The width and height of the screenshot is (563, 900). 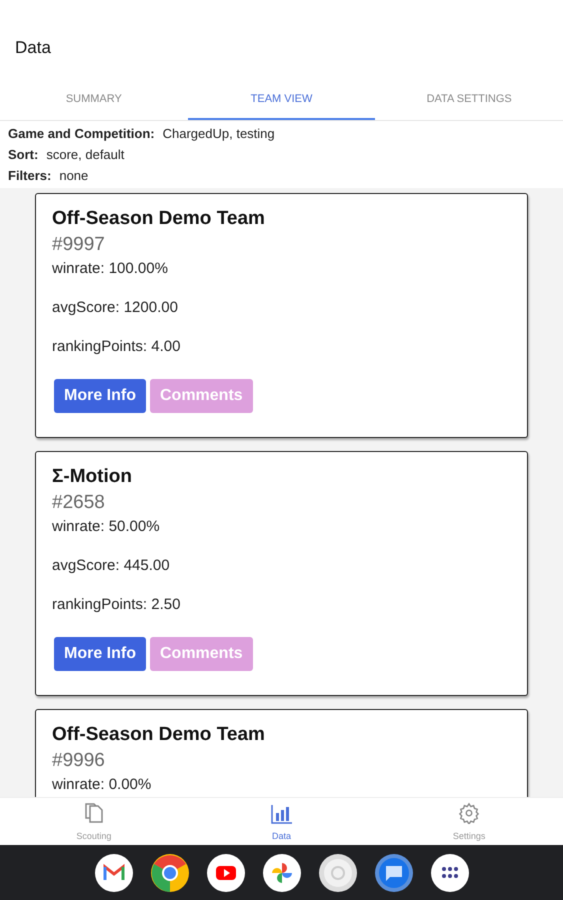 What do you see at coordinates (116, 605) in the screenshot?
I see `team-stat: rankingPoints: 2.50` at bounding box center [116, 605].